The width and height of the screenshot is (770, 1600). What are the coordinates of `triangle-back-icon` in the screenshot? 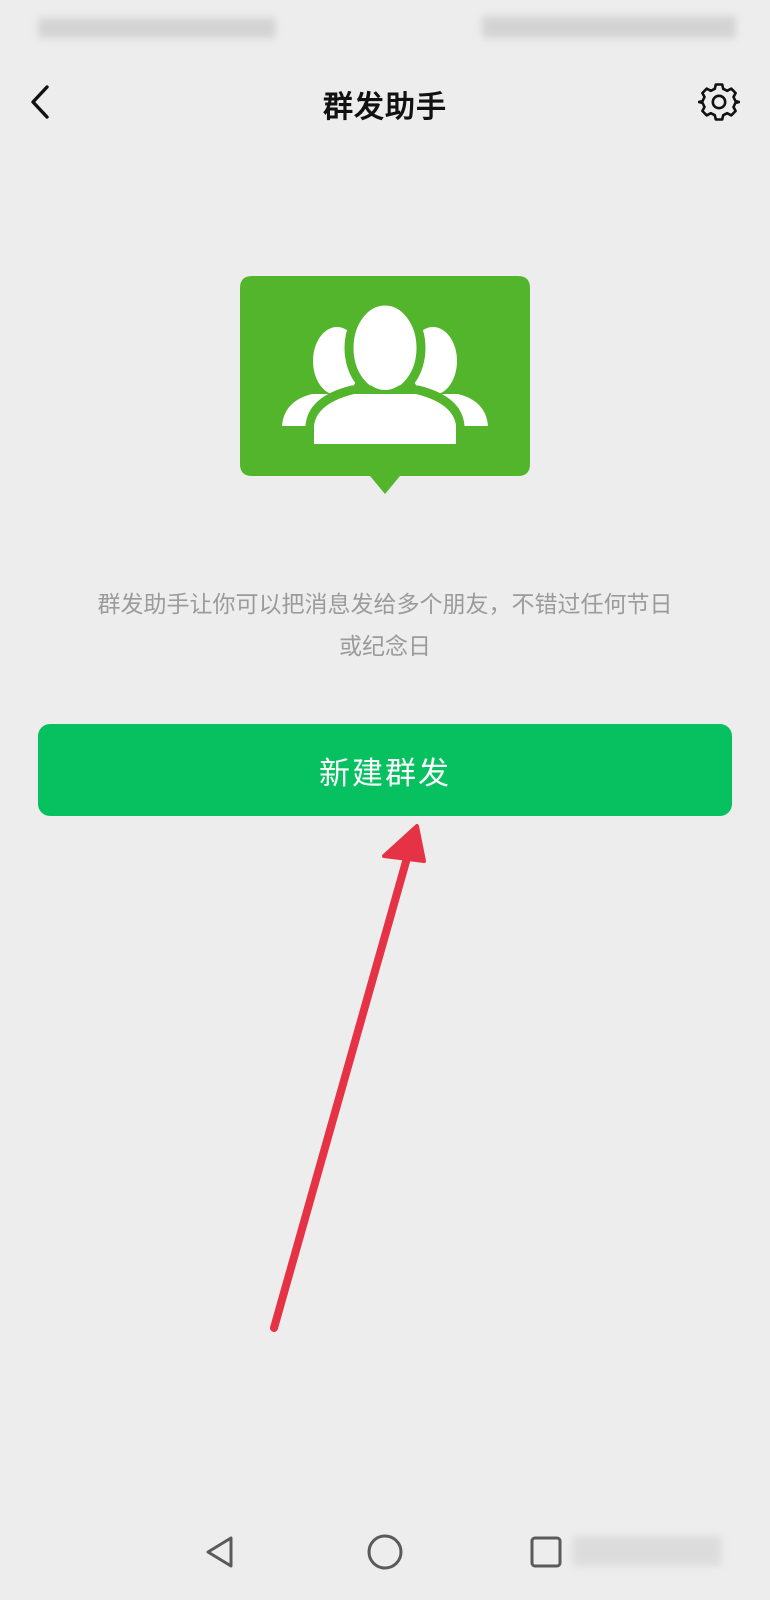 It's located at (219, 1552).